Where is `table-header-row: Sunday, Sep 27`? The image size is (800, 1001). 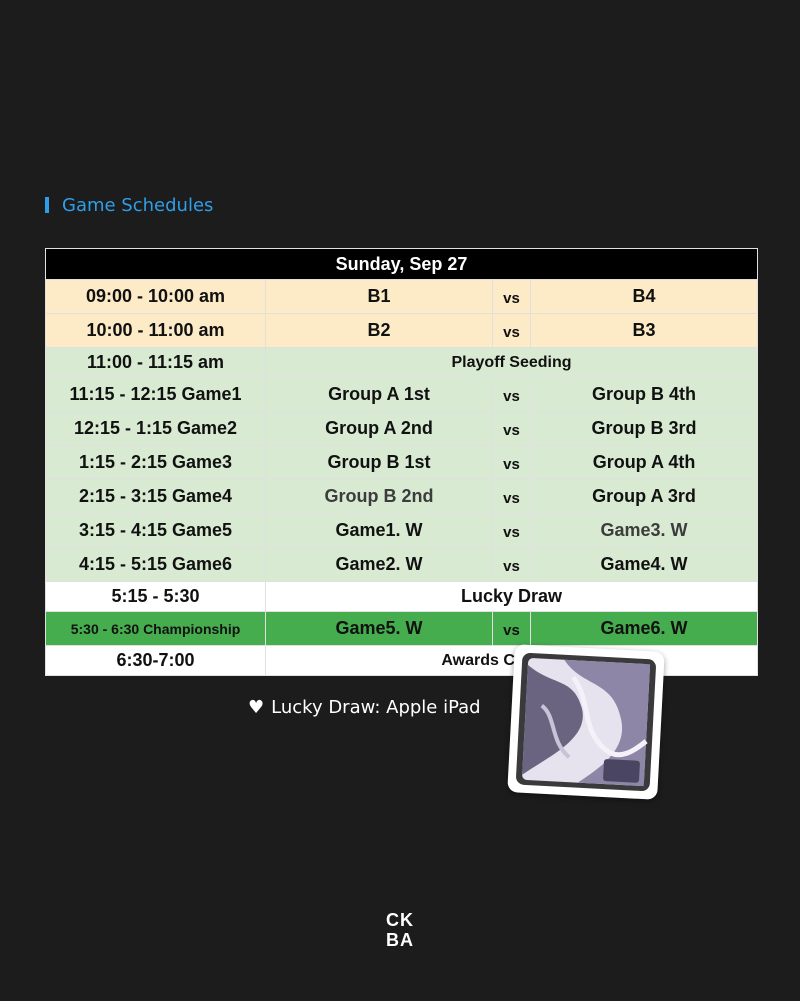 table-header-row: Sunday, Sep 27 is located at coordinates (401, 264).